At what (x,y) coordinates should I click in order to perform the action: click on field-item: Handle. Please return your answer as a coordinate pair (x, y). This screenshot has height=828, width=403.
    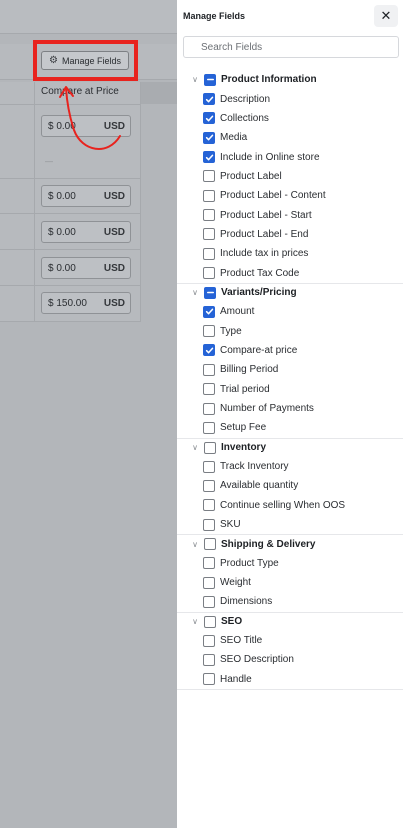
    Looking at the image, I should click on (290, 679).